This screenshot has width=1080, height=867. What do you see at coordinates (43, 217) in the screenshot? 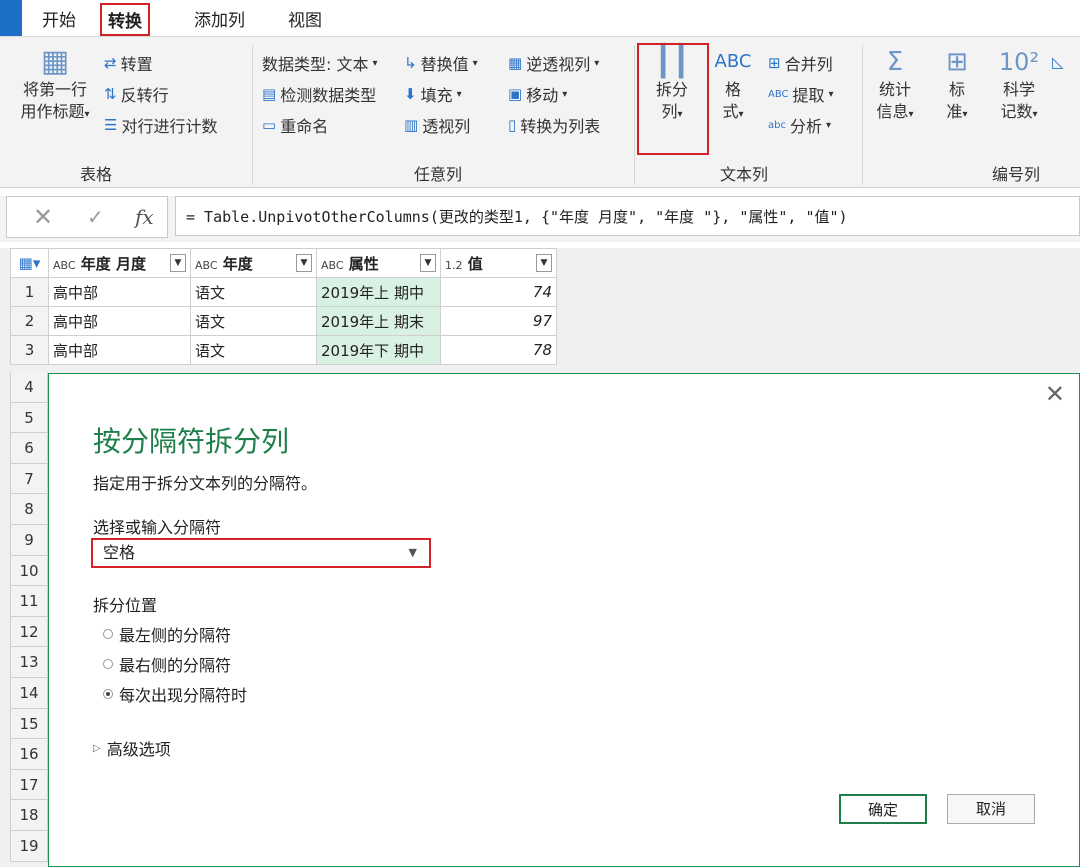
I see `cancel-formula-icon: ✕` at bounding box center [43, 217].